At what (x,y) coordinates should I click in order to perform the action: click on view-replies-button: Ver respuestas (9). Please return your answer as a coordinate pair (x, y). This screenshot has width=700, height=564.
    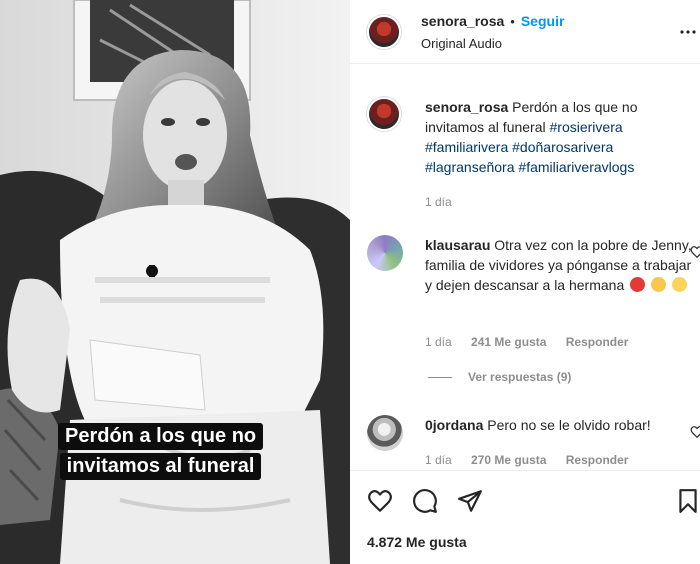
    Looking at the image, I should click on (499, 377).